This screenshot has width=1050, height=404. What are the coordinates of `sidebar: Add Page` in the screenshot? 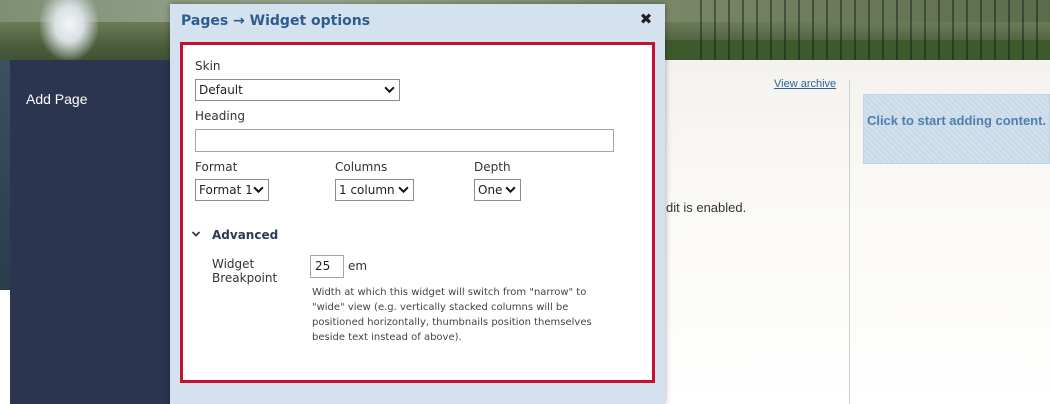 It's located at (90, 232).